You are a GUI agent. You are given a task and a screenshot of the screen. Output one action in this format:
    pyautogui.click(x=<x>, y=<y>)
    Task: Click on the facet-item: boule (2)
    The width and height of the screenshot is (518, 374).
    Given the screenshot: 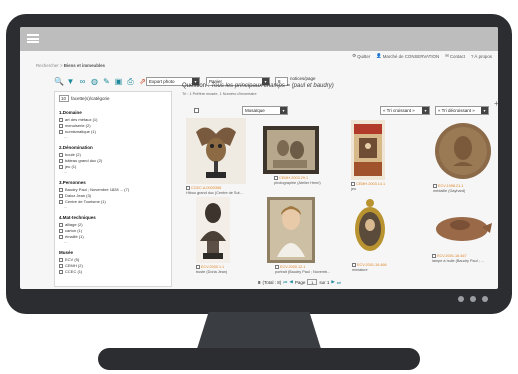 What is the action you would take?
    pyautogui.click(x=70, y=154)
    